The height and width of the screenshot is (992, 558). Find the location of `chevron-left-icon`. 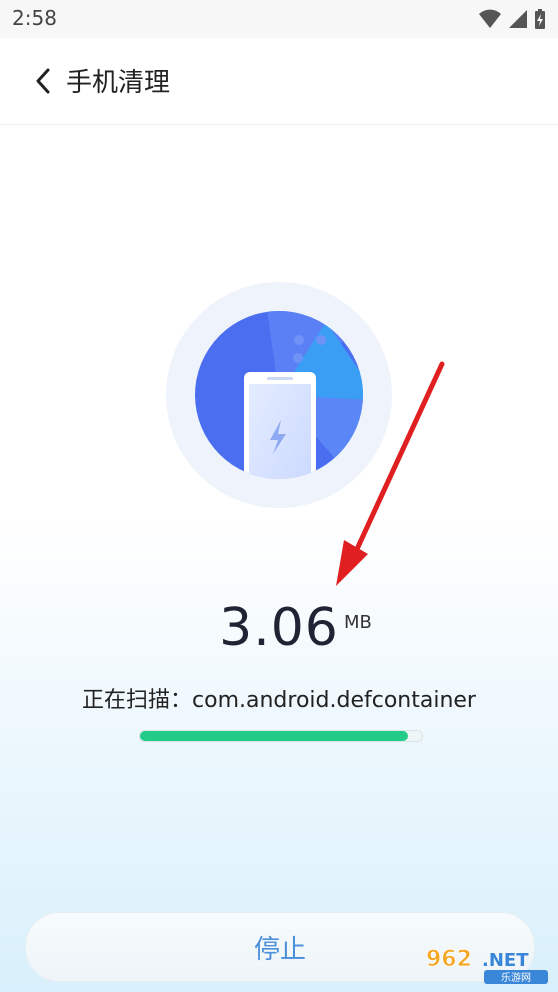

chevron-left-icon is located at coordinates (43, 81).